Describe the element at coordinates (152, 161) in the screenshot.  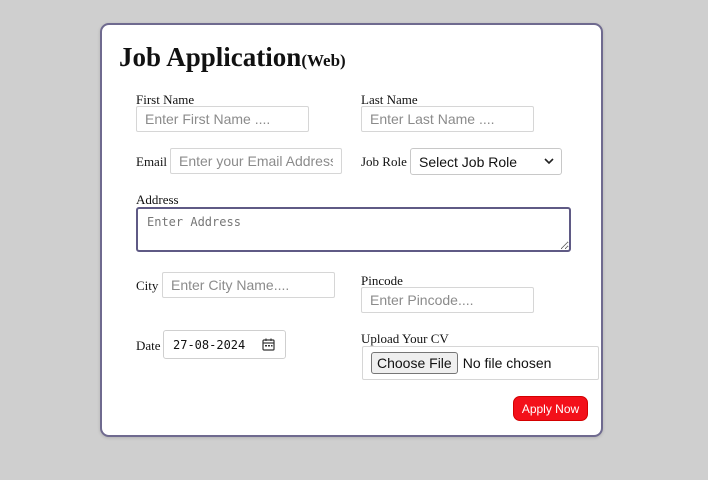
I see `email-label: Email` at that location.